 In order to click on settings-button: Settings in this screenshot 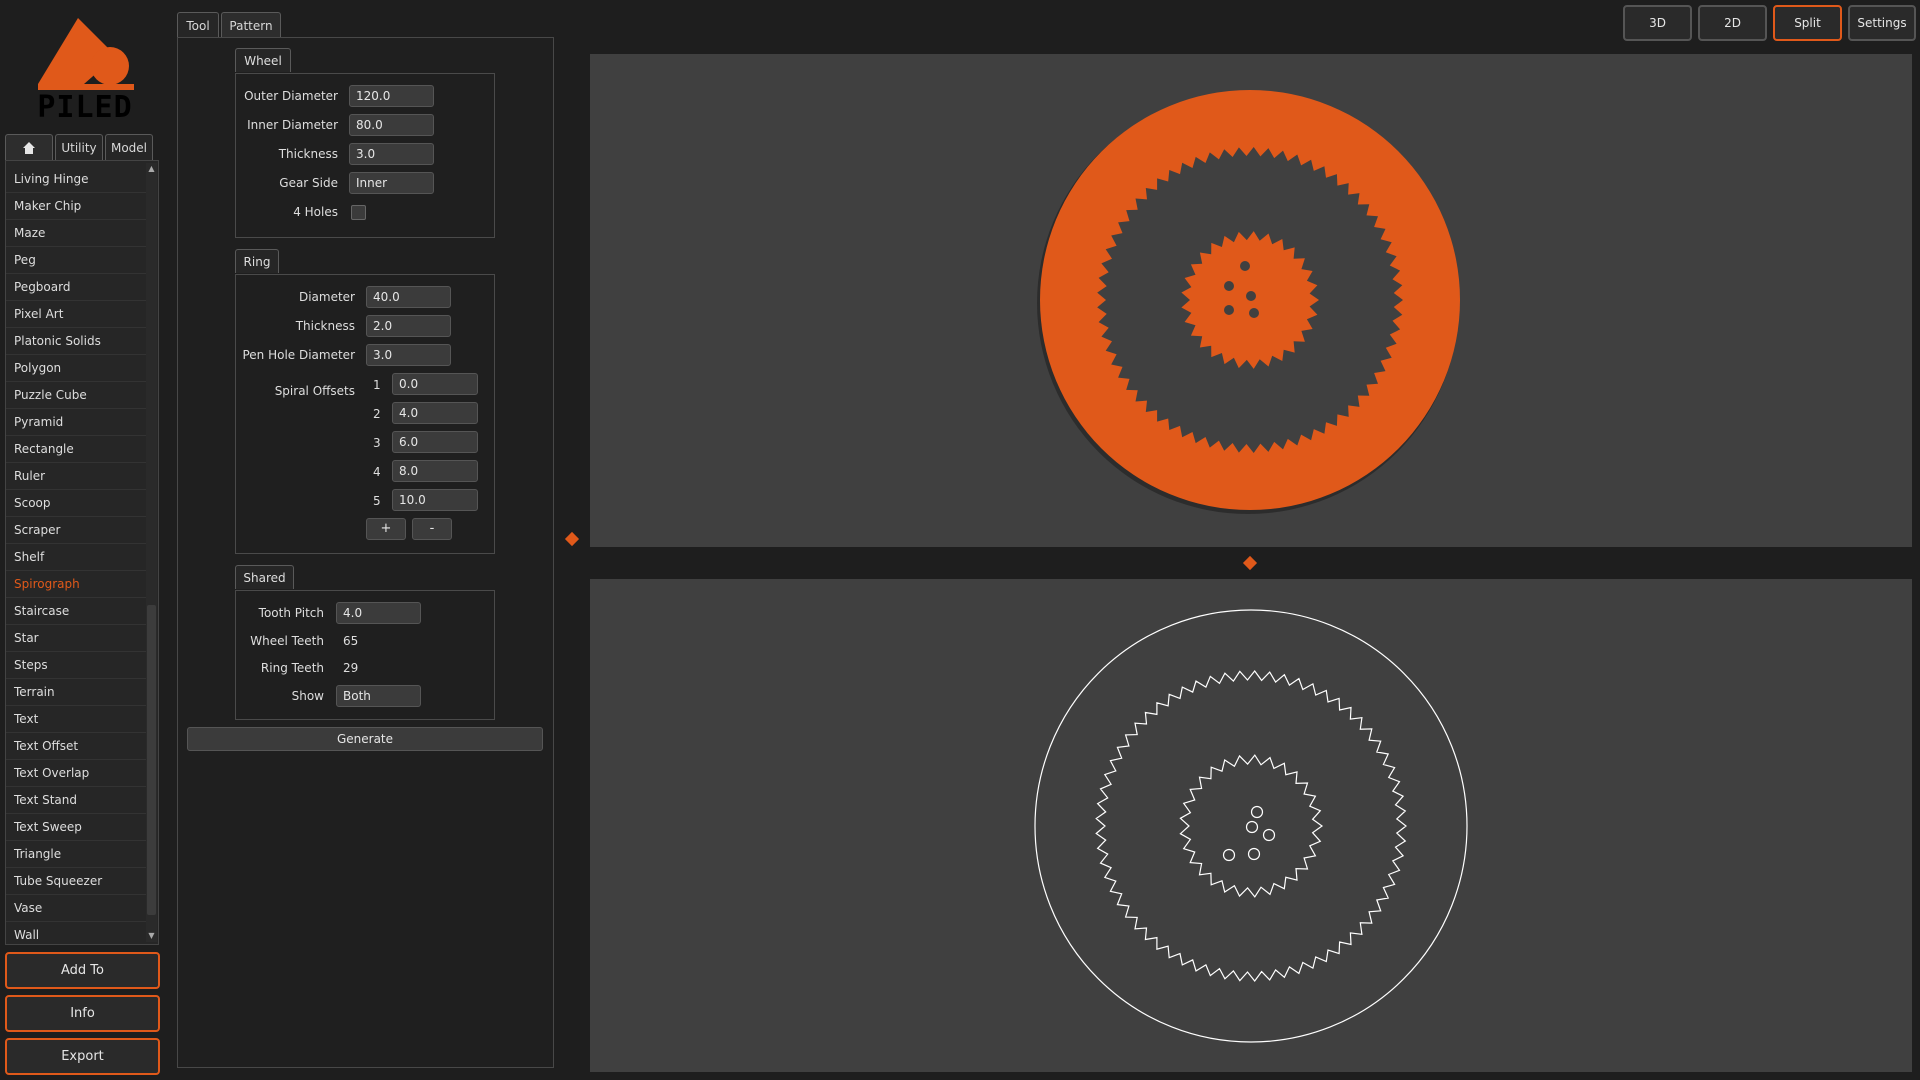, I will do `click(1882, 23)`.